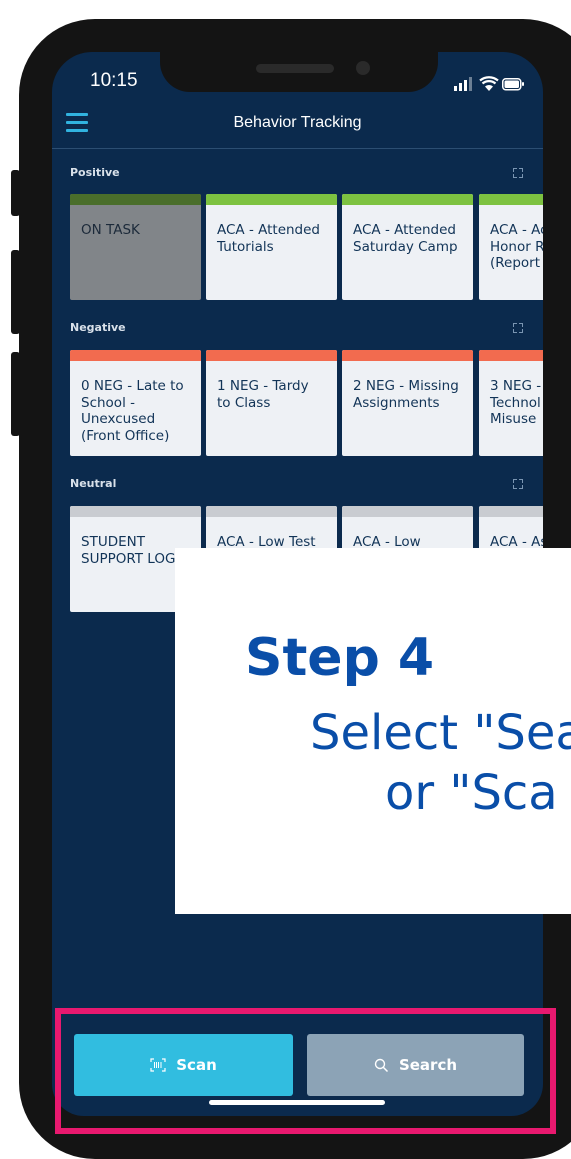 Image resolution: width=571 pixels, height=1159 pixels. What do you see at coordinates (135, 247) in the screenshot?
I see `behavior-tile: ON TASK` at bounding box center [135, 247].